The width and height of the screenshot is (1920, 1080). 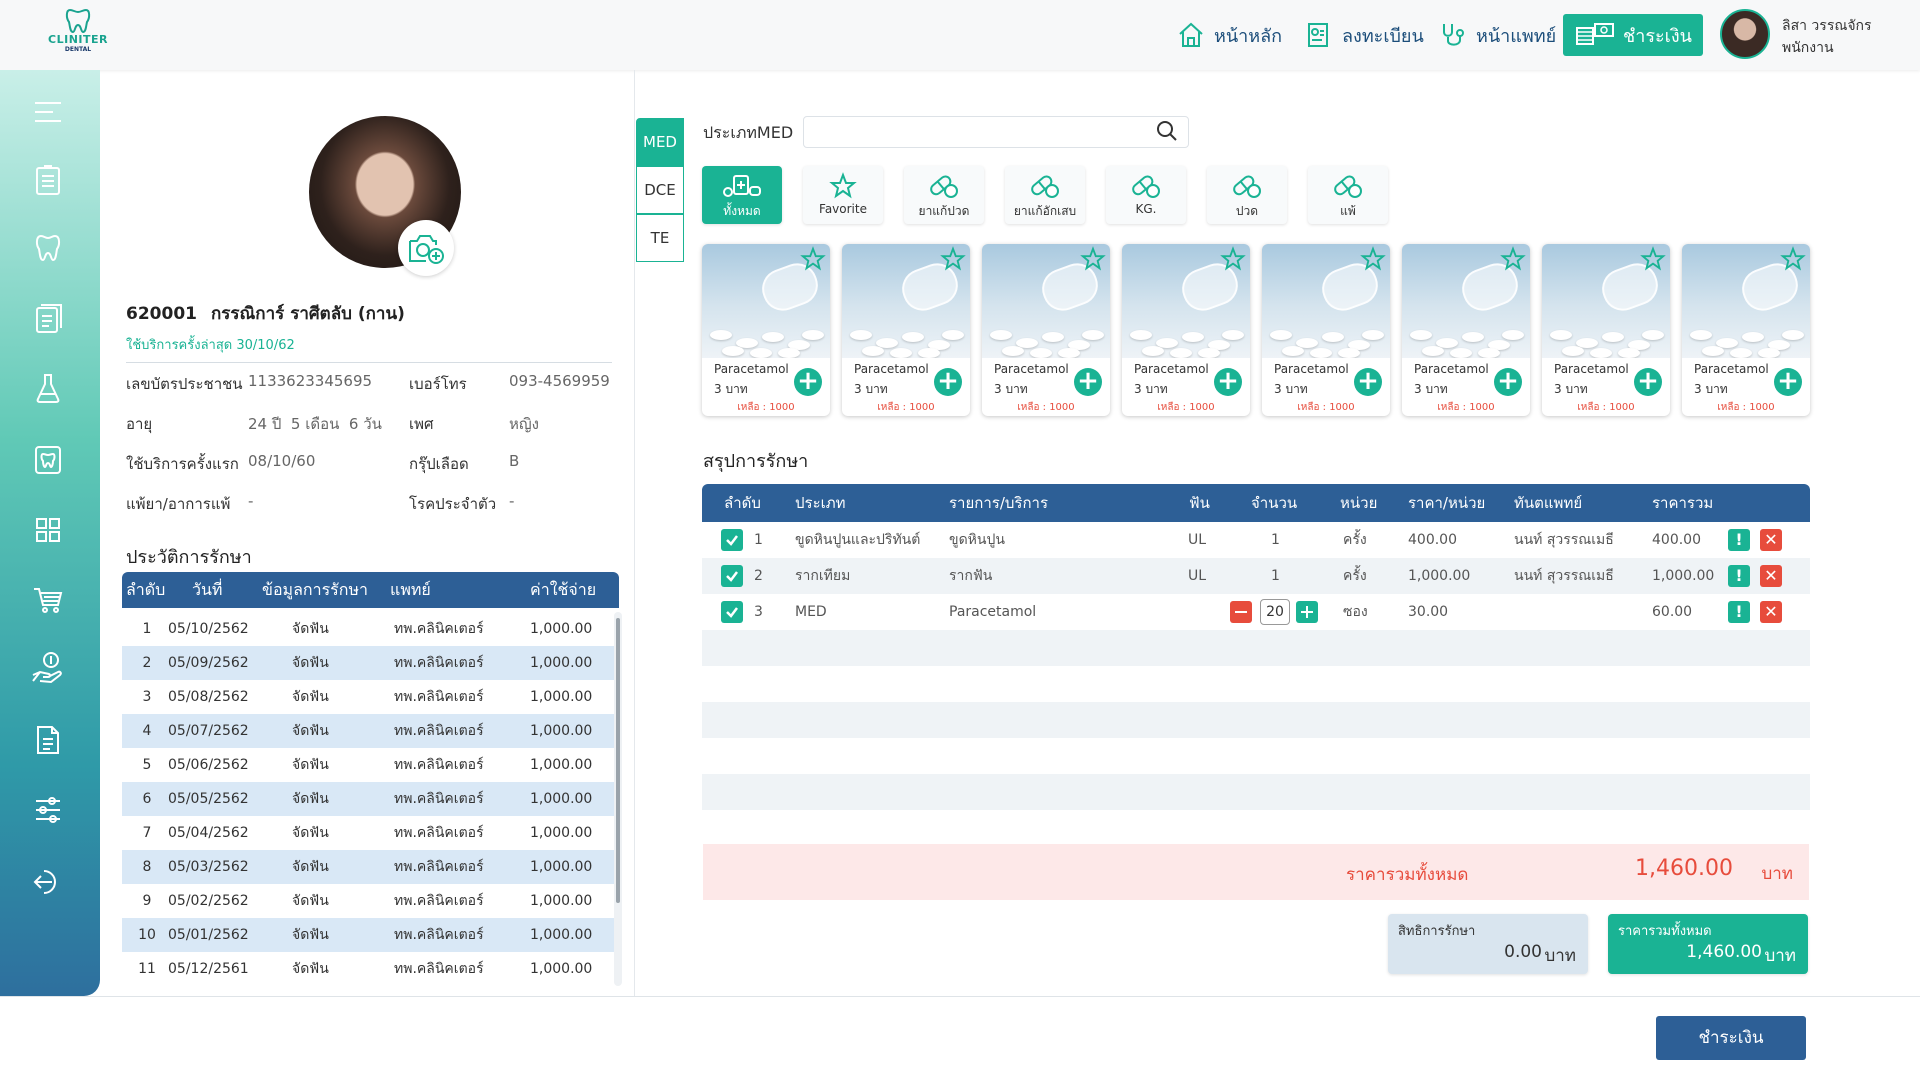 What do you see at coordinates (426, 248) in the screenshot?
I see `change-photo-button` at bounding box center [426, 248].